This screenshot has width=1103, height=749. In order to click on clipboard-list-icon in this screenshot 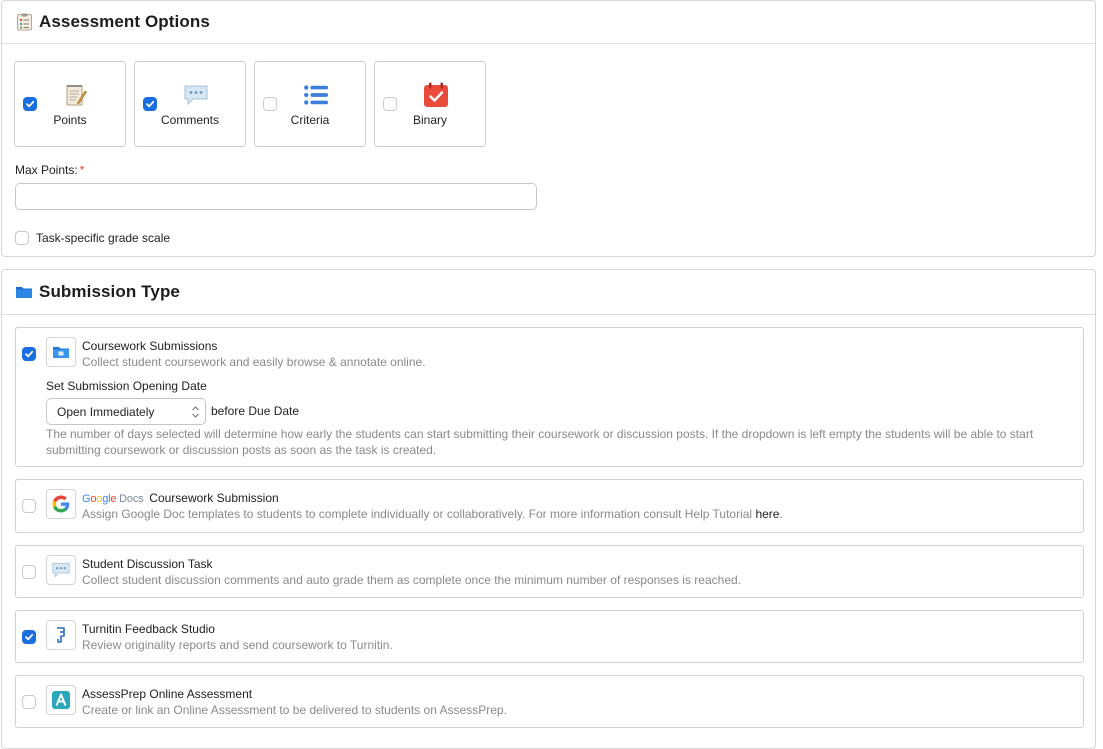, I will do `click(24, 22)`.